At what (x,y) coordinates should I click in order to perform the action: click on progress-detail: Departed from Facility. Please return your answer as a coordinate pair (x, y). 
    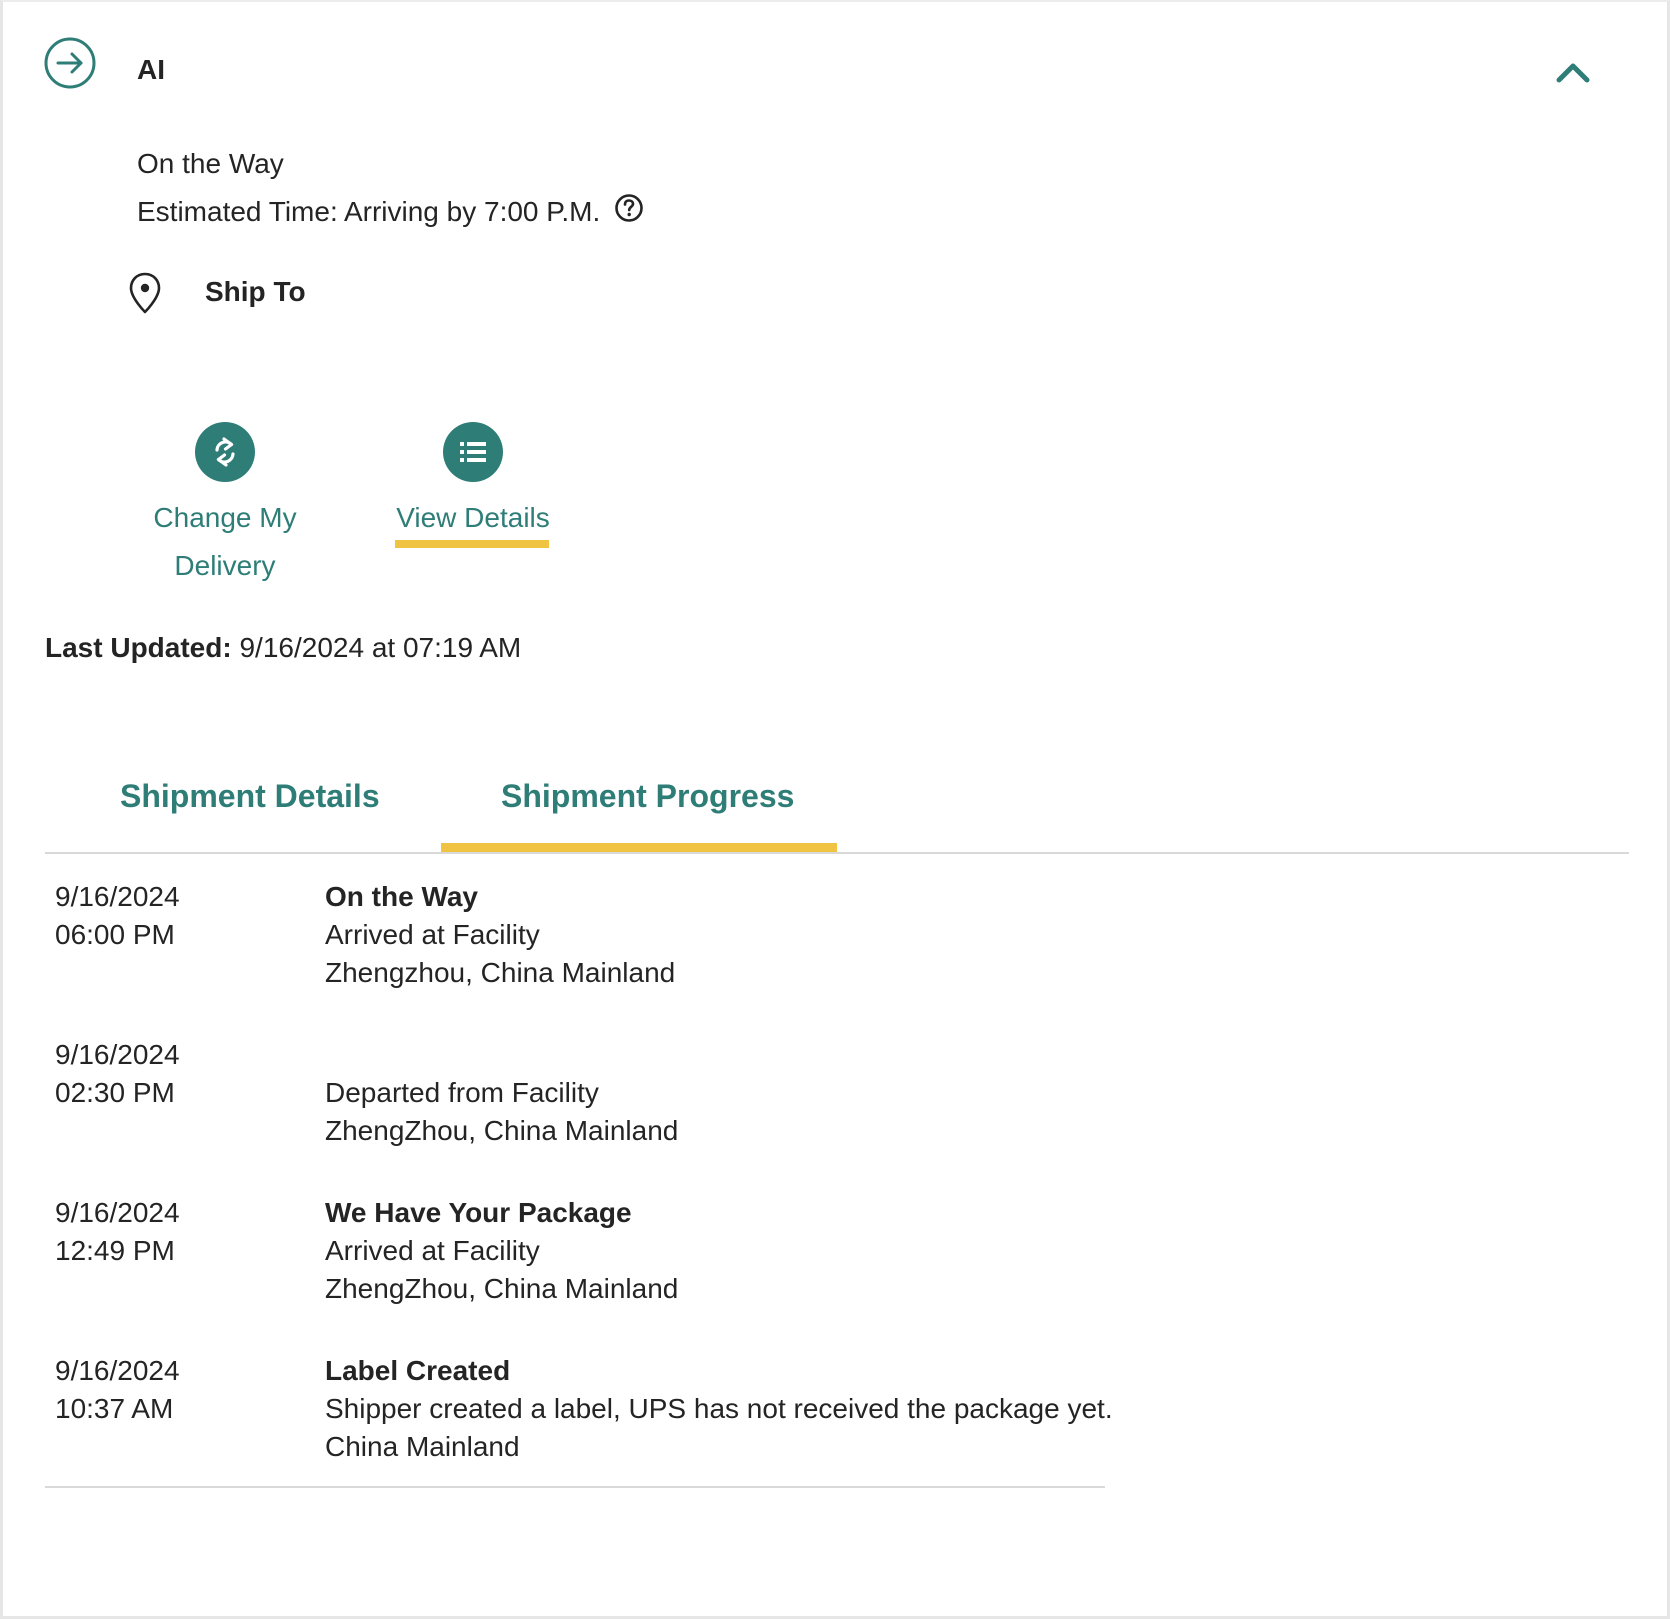
    Looking at the image, I should click on (462, 1092).